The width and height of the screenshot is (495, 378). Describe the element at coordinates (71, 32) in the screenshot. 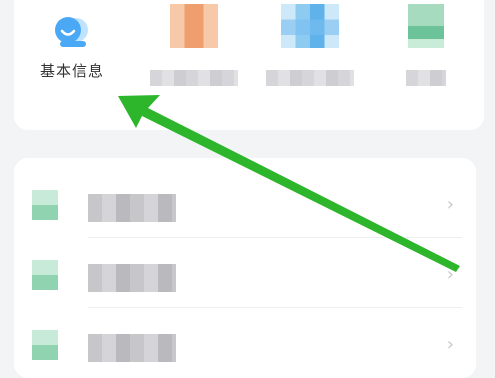

I see `profile-avatar-icon` at that location.